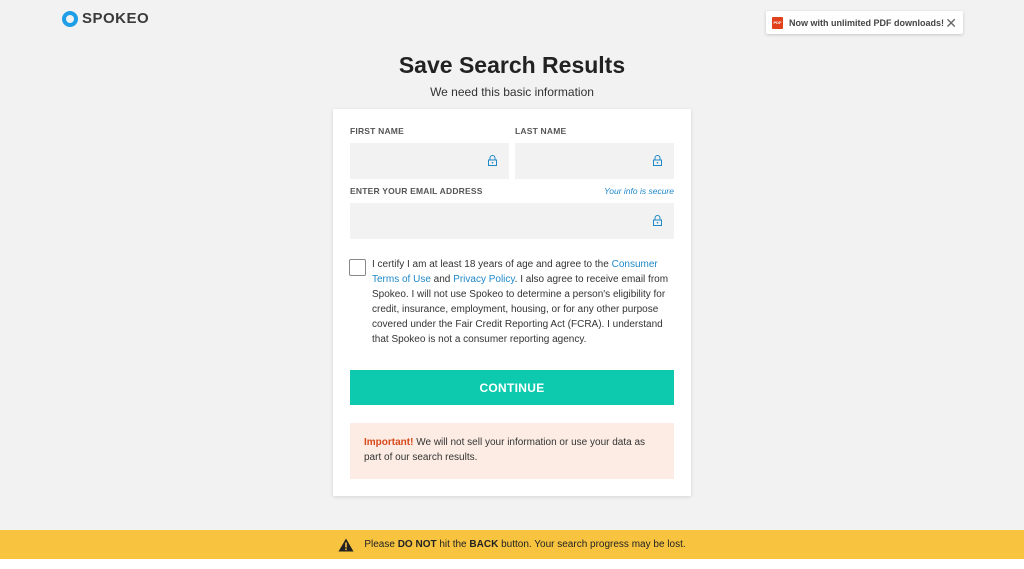  I want to click on brand-name: SPOKEO, so click(116, 18).